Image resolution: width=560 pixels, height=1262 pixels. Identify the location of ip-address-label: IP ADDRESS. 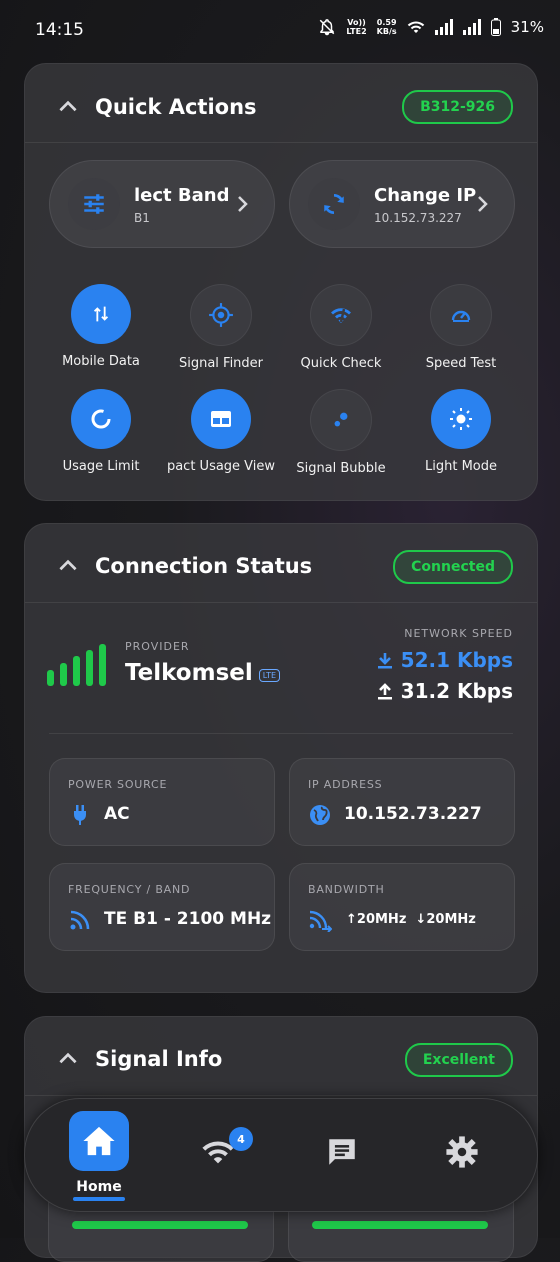
(345, 784).